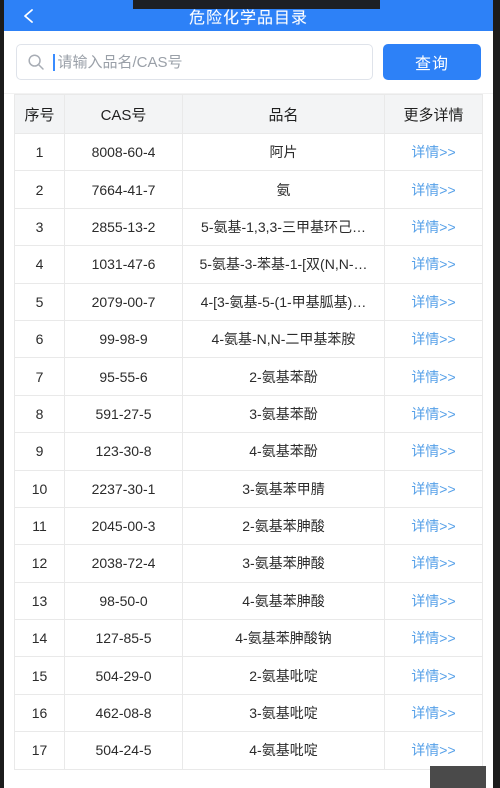  I want to click on table-row: 15 504-29-0 2-氨基吡啶 详情>>, so click(248, 675).